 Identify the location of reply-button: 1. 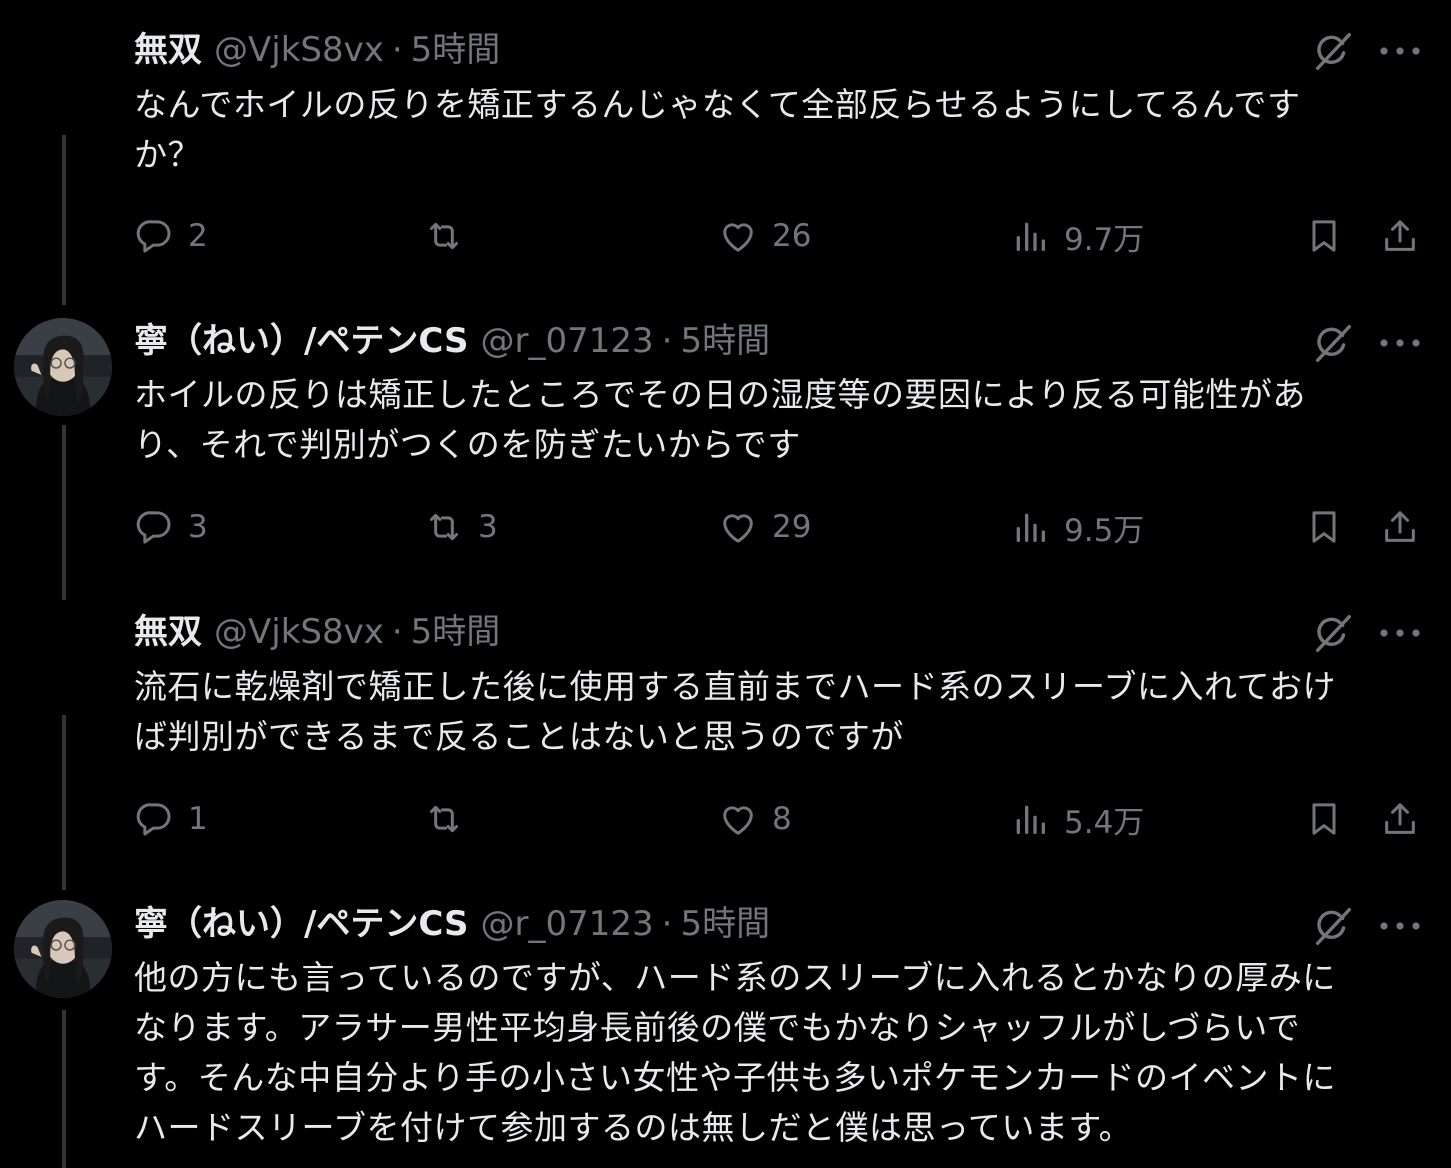
(171, 819).